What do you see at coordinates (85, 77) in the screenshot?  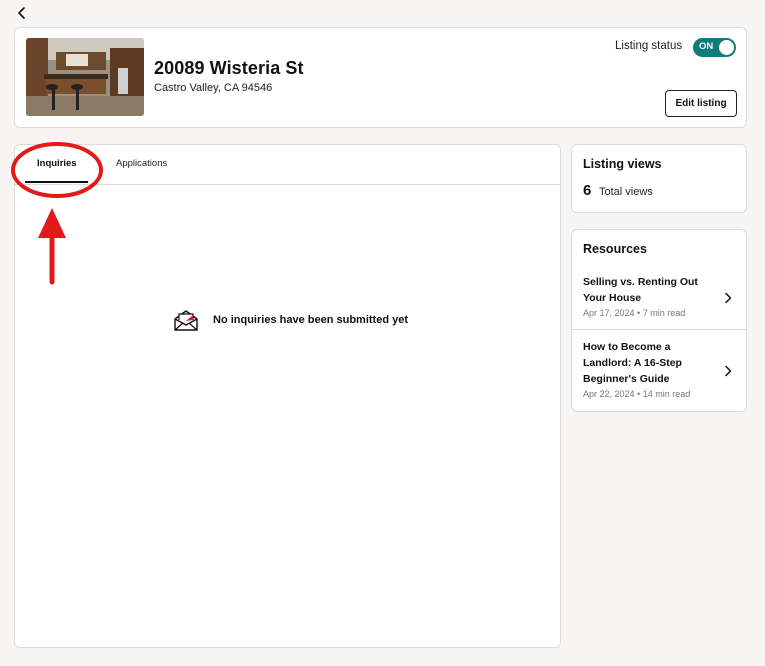 I see `listing-photo` at bounding box center [85, 77].